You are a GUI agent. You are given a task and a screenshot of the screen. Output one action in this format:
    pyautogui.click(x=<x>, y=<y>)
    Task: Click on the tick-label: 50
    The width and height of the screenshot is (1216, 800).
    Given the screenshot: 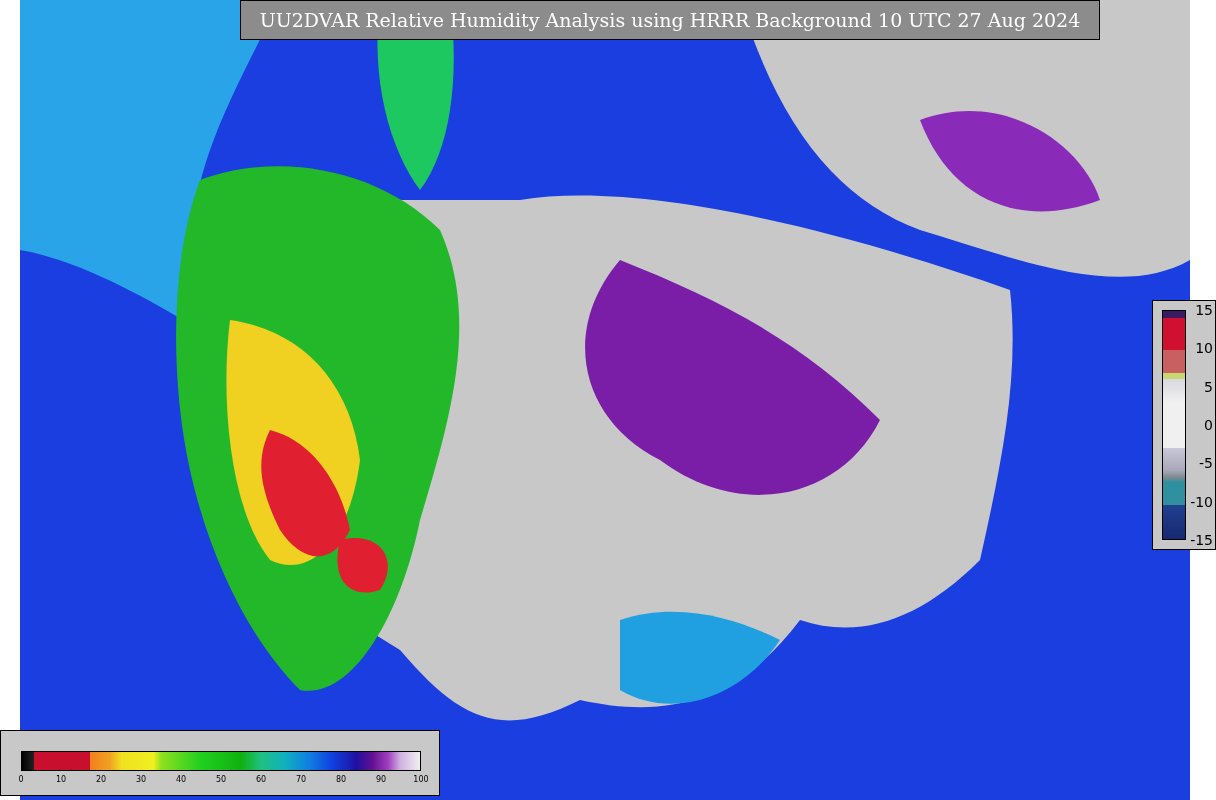 What is the action you would take?
    pyautogui.click(x=221, y=779)
    